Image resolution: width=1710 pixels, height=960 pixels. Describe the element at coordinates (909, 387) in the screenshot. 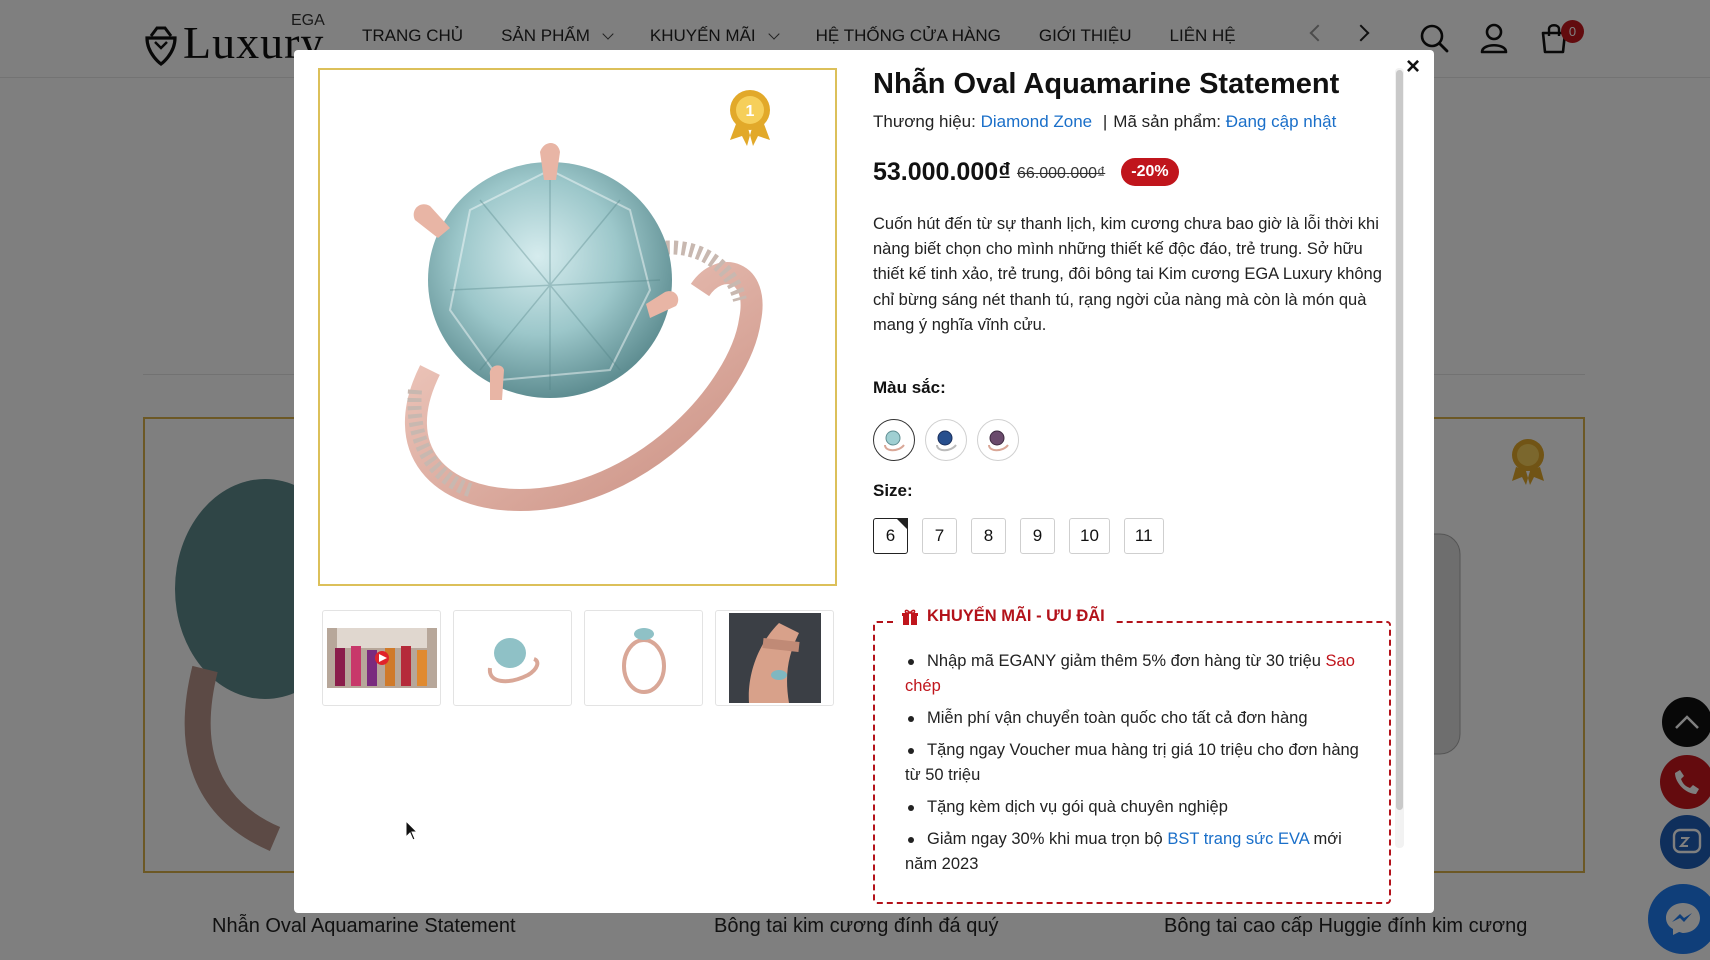

I see `color-label: Màu sắc:` at that location.